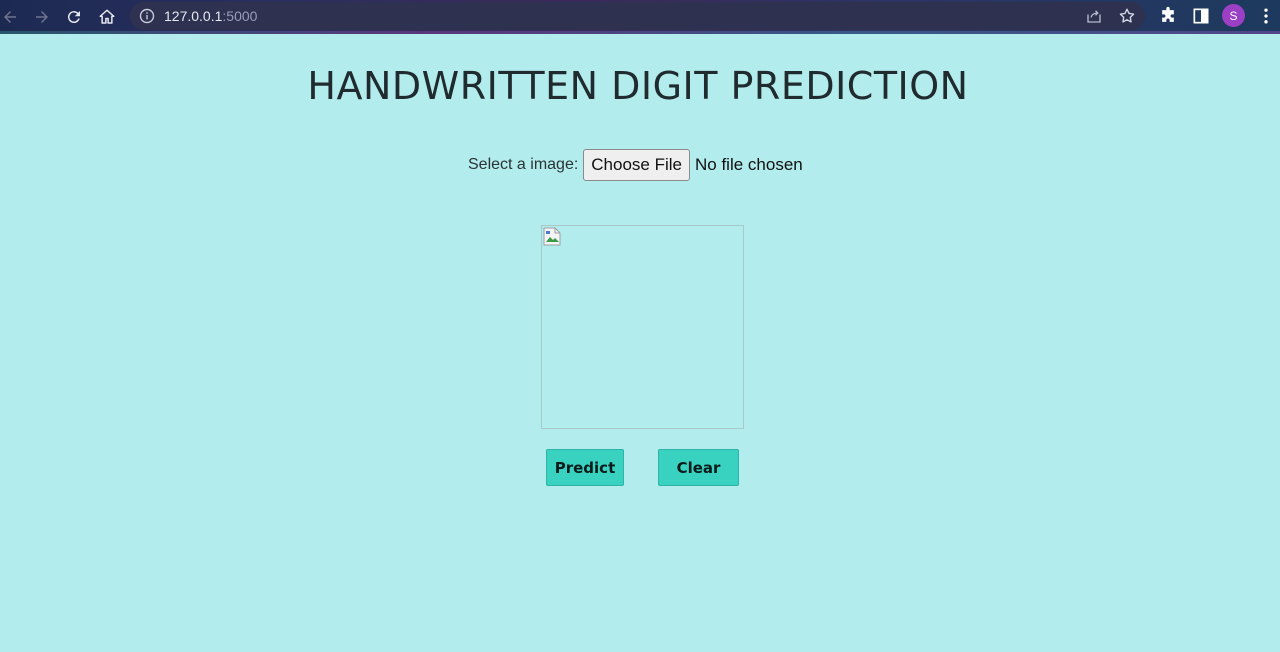 This screenshot has width=1280, height=652. What do you see at coordinates (523, 164) in the screenshot?
I see `file-input-label: Select a image:` at bounding box center [523, 164].